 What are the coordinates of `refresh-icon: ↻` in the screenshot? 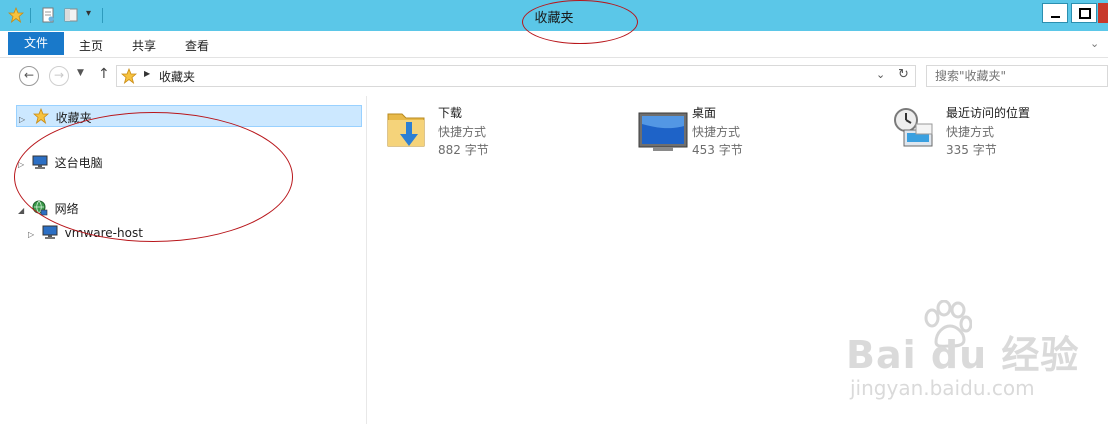 It's located at (903, 74).